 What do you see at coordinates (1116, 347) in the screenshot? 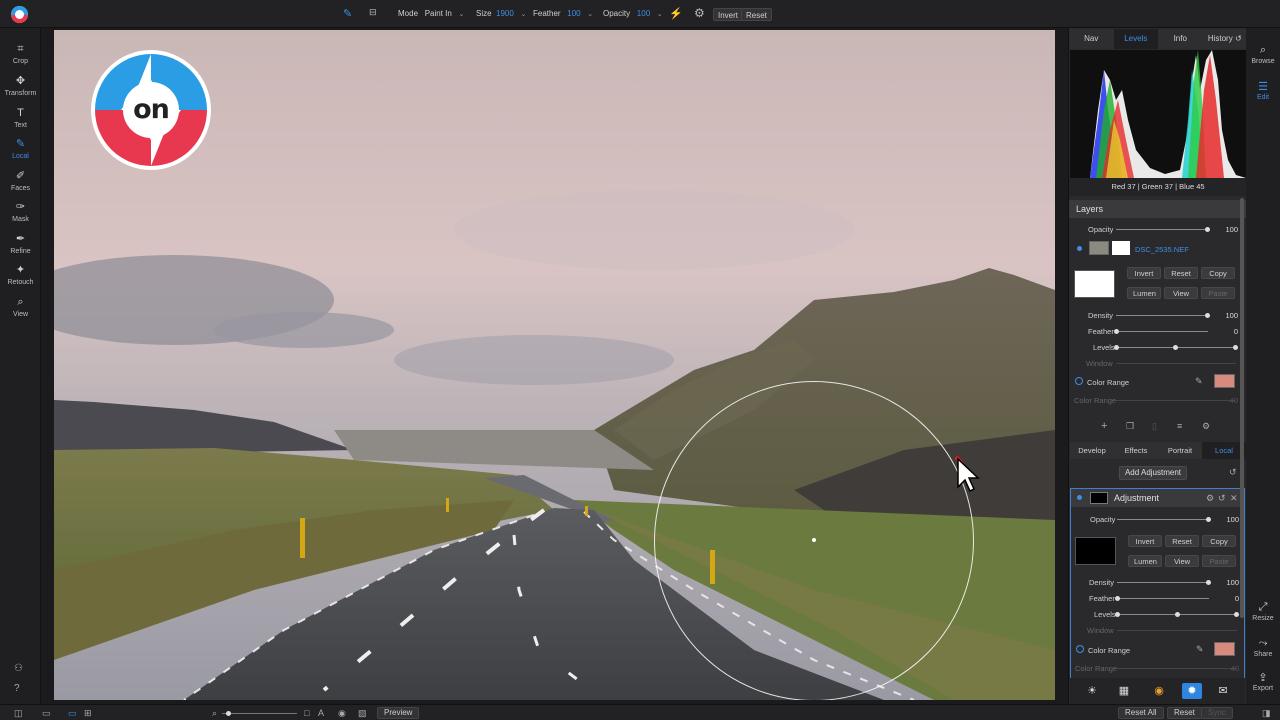
I see `levels-black-knob` at bounding box center [1116, 347].